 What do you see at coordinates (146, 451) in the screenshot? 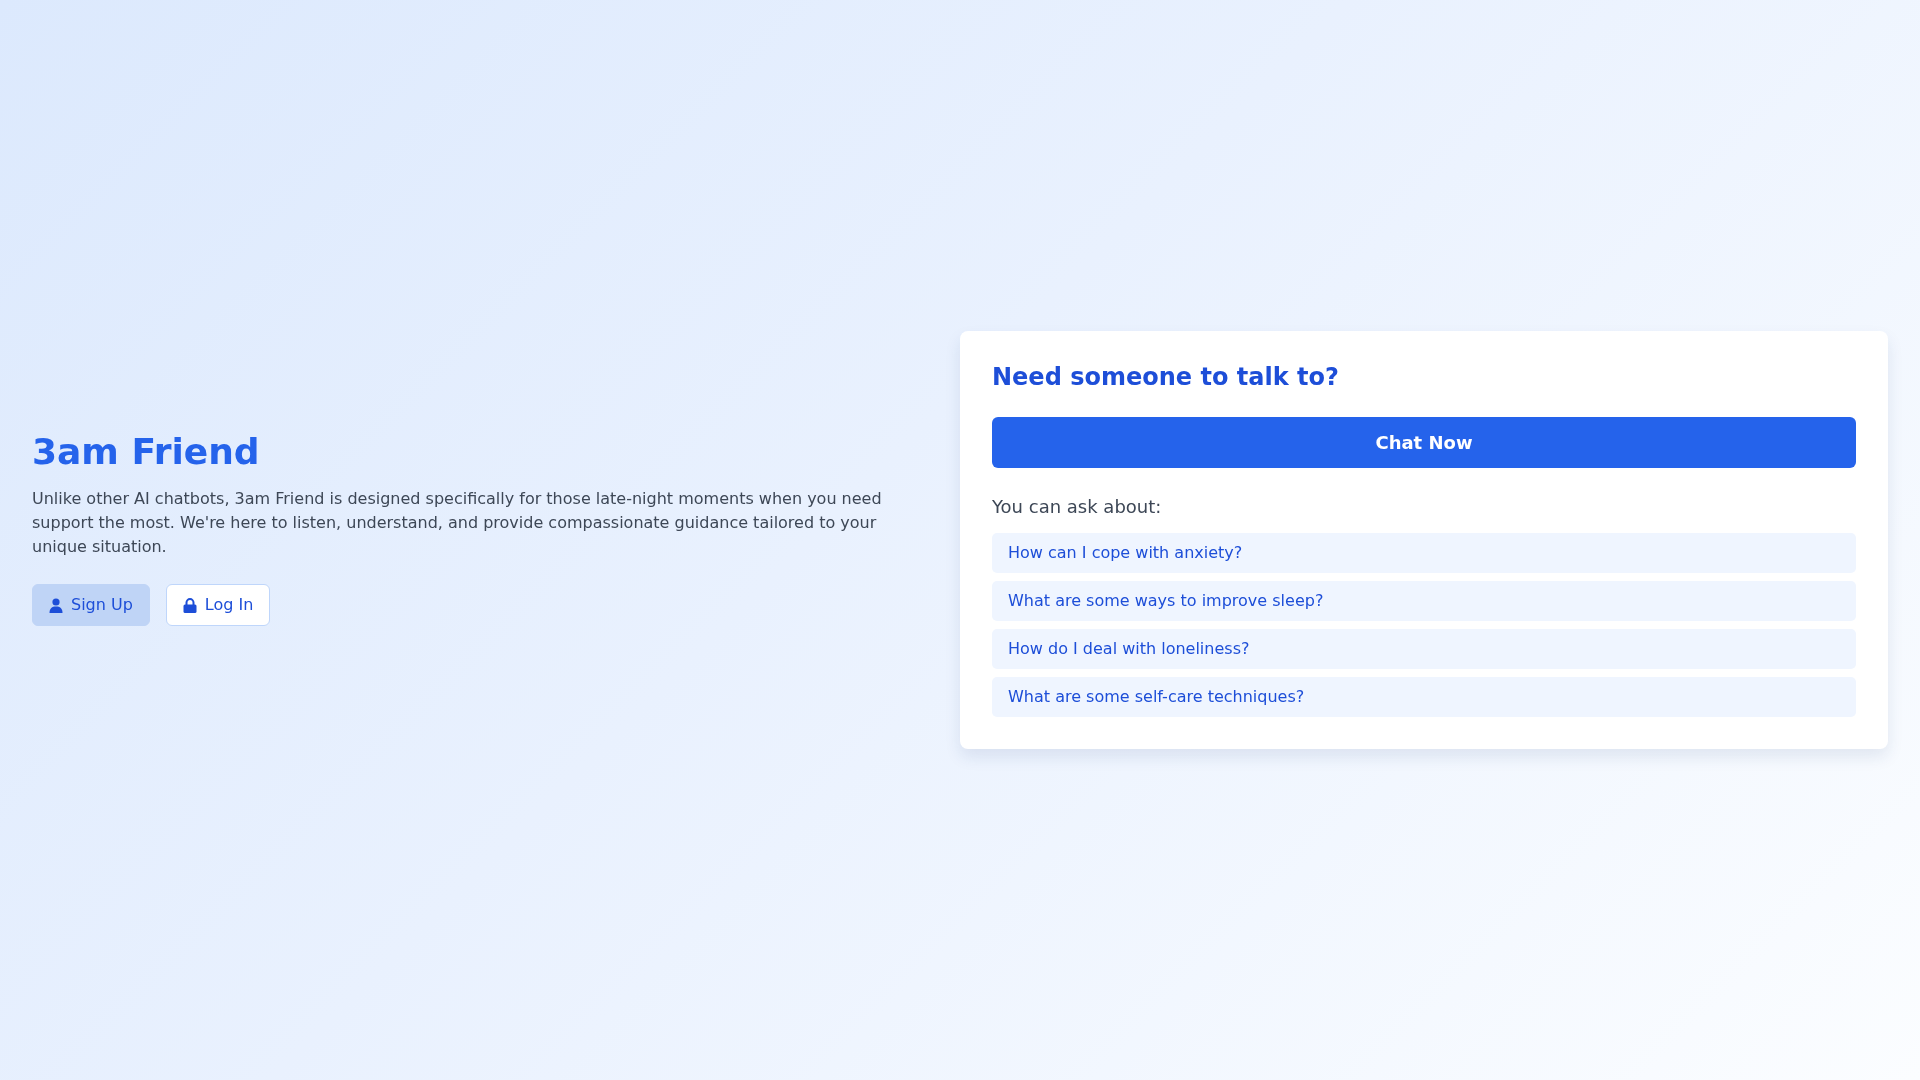
I see `app-title: 3am Friend` at bounding box center [146, 451].